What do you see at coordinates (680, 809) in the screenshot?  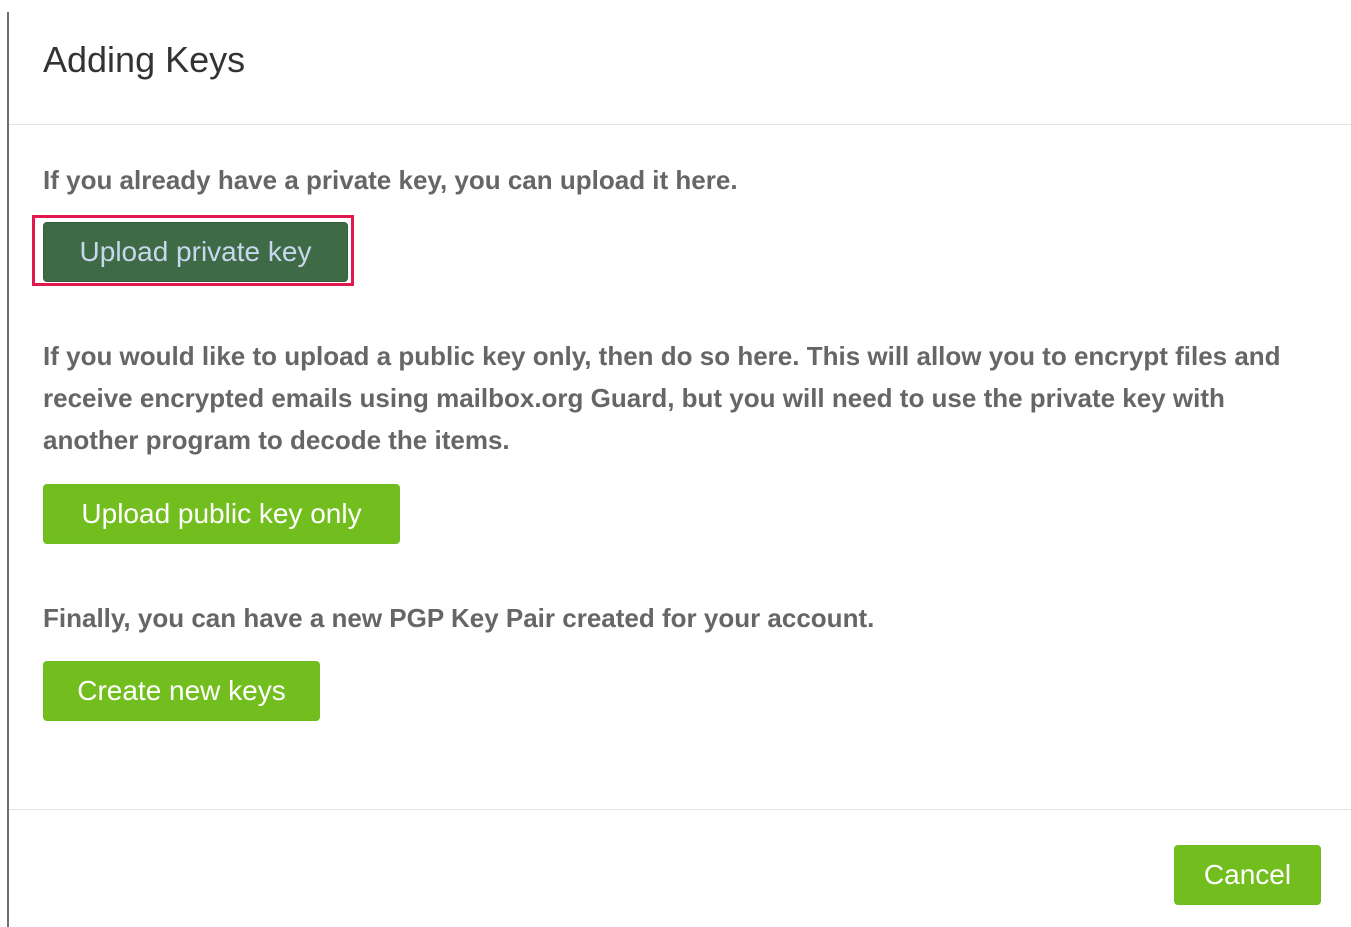 I see `dialog-footer-divider` at bounding box center [680, 809].